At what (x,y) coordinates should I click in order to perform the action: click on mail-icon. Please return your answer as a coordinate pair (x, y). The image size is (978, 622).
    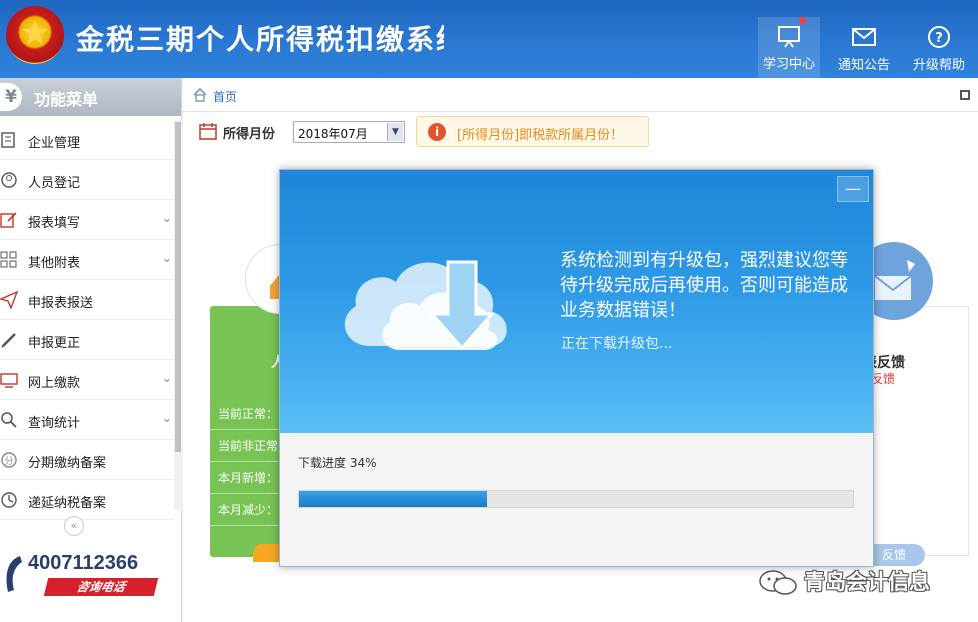
    Looking at the image, I should click on (864, 37).